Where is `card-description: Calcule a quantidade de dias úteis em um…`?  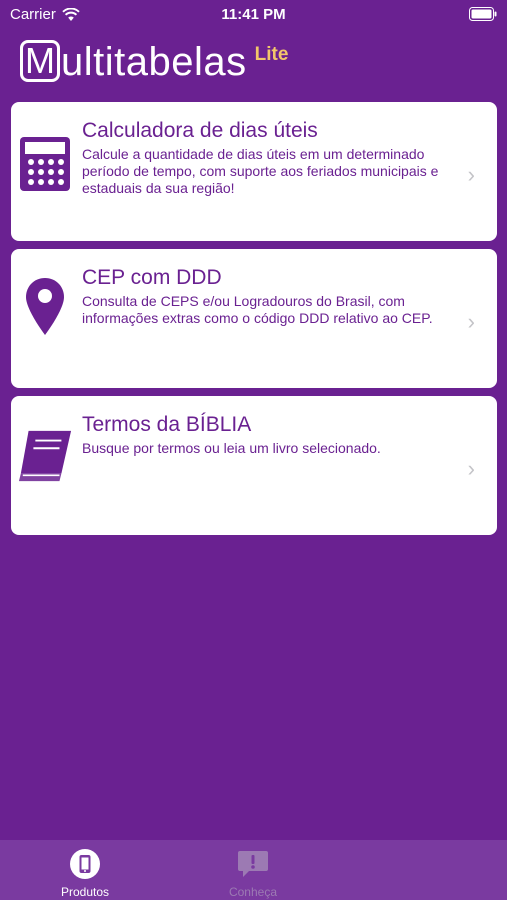 card-description: Calcule a quantidade de dias úteis em um… is located at coordinates (260, 171).